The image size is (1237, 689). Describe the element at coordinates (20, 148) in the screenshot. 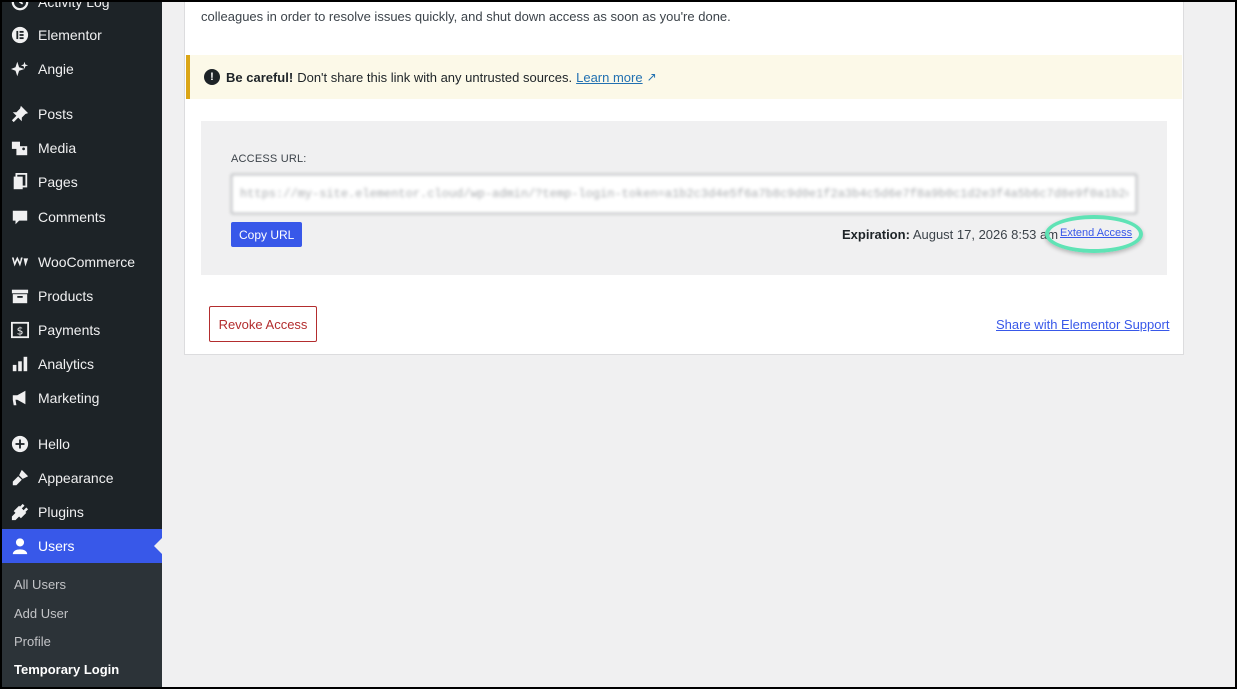

I see `media-icon` at that location.